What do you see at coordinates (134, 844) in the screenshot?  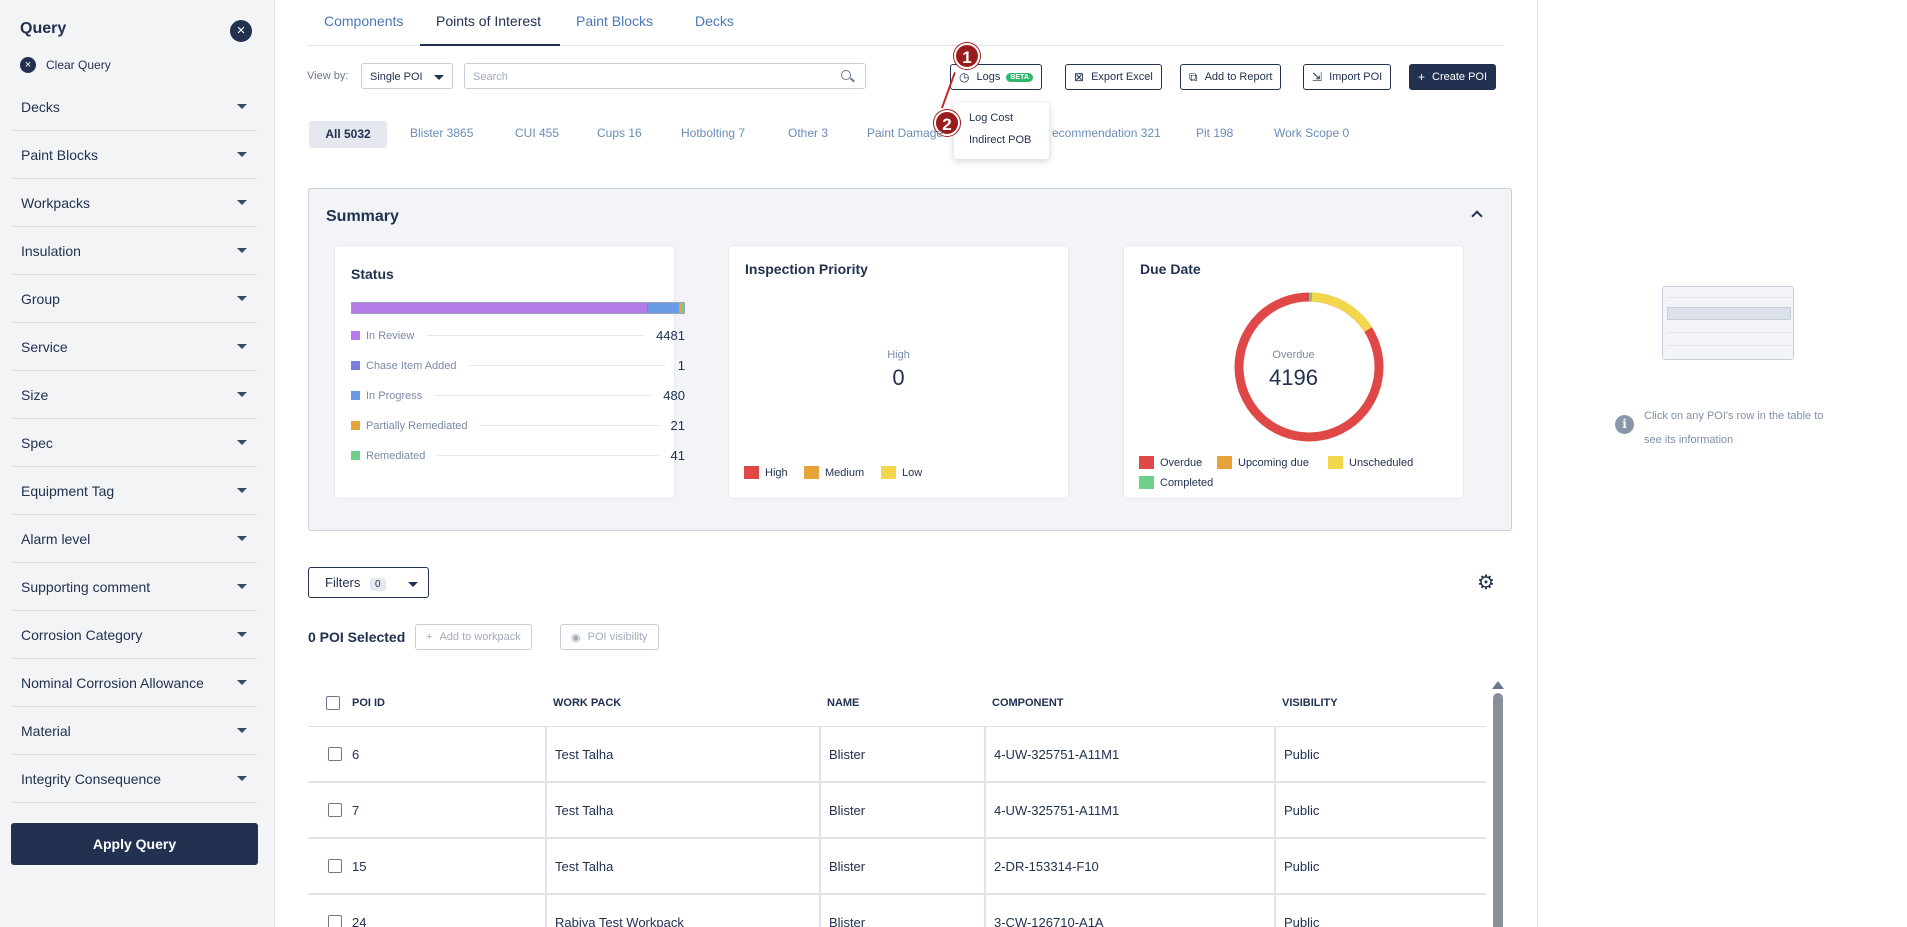 I see `apply-query-button: Apply Query` at bounding box center [134, 844].